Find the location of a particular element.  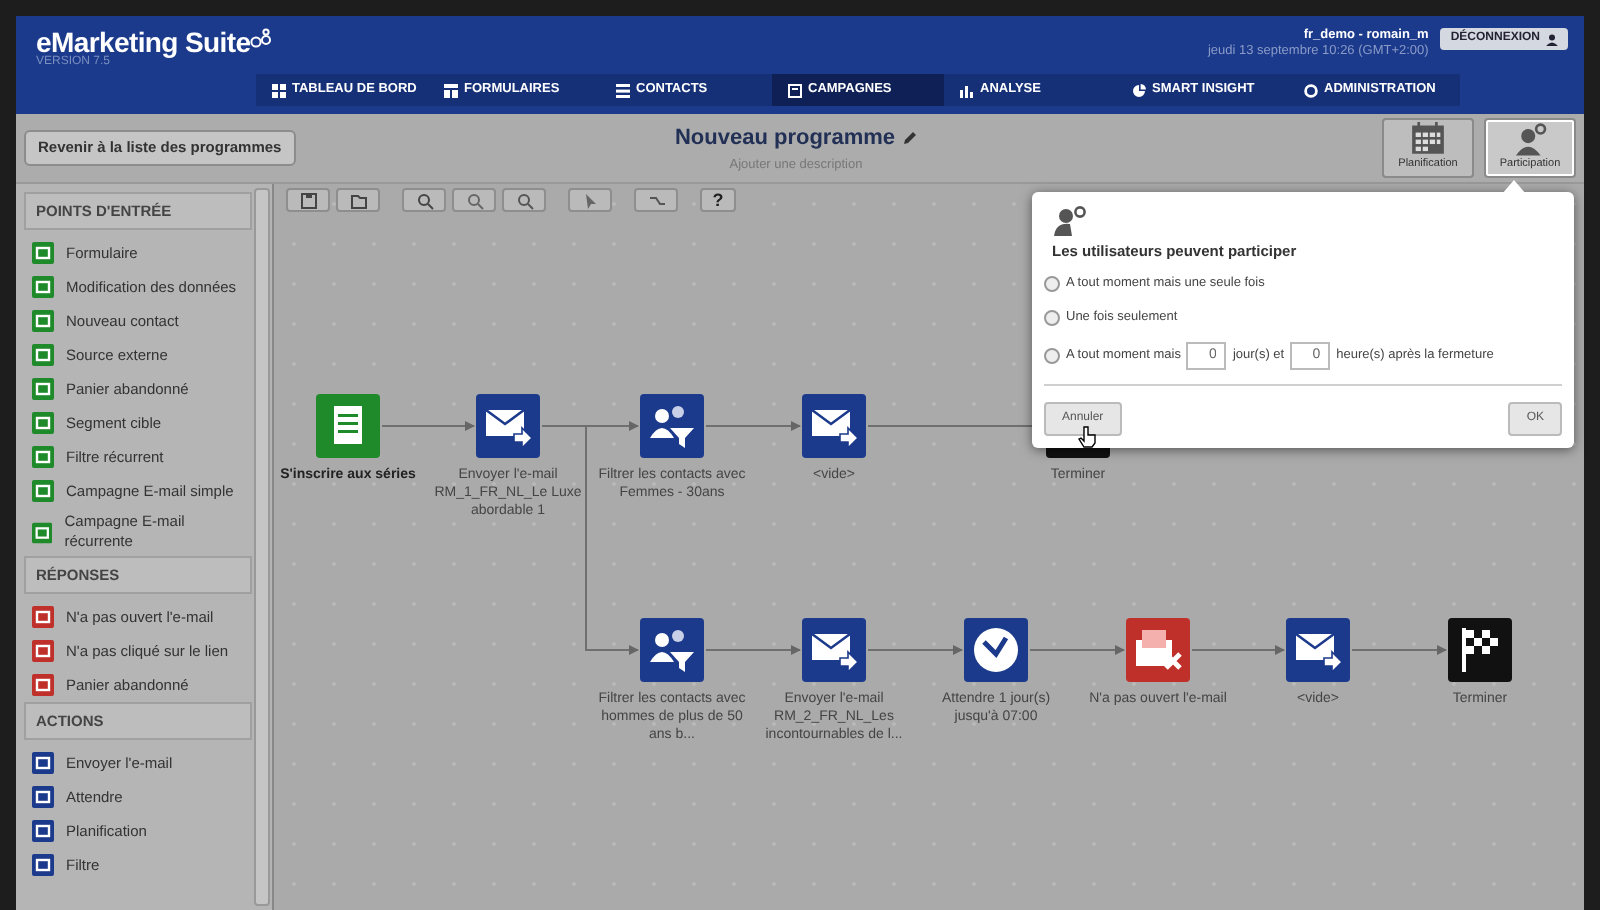

circle-icon is located at coordinates (1311, 90).